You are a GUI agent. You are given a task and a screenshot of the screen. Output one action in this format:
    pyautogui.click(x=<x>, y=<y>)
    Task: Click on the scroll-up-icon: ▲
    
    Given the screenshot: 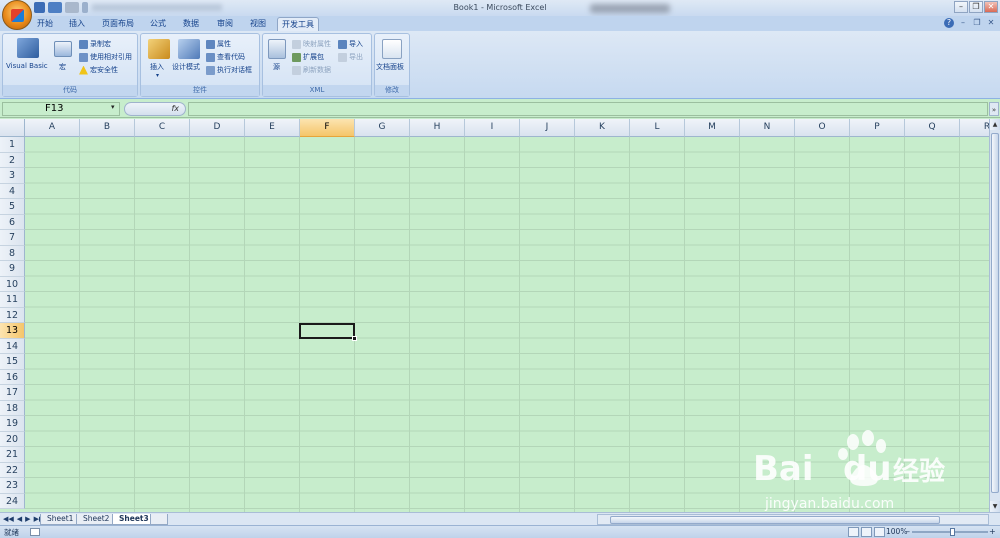 What is the action you would take?
    pyautogui.click(x=995, y=124)
    